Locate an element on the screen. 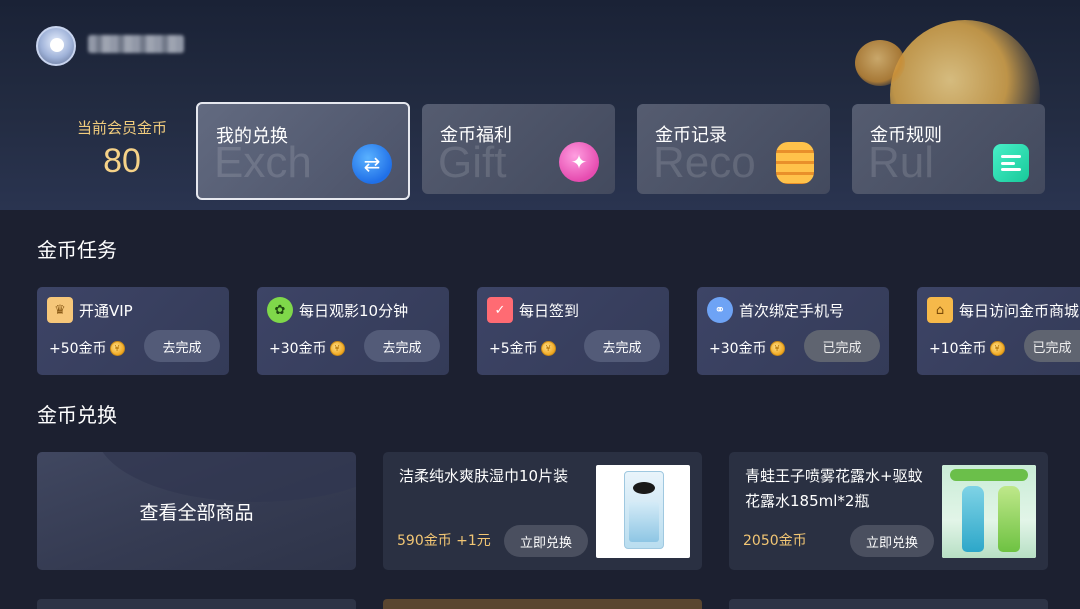  product-card-spray: 青蛙王子喷雾花露水+驱蚊 花露水185ml*2瓶 2050金币 立即兑换 is located at coordinates (888, 511).